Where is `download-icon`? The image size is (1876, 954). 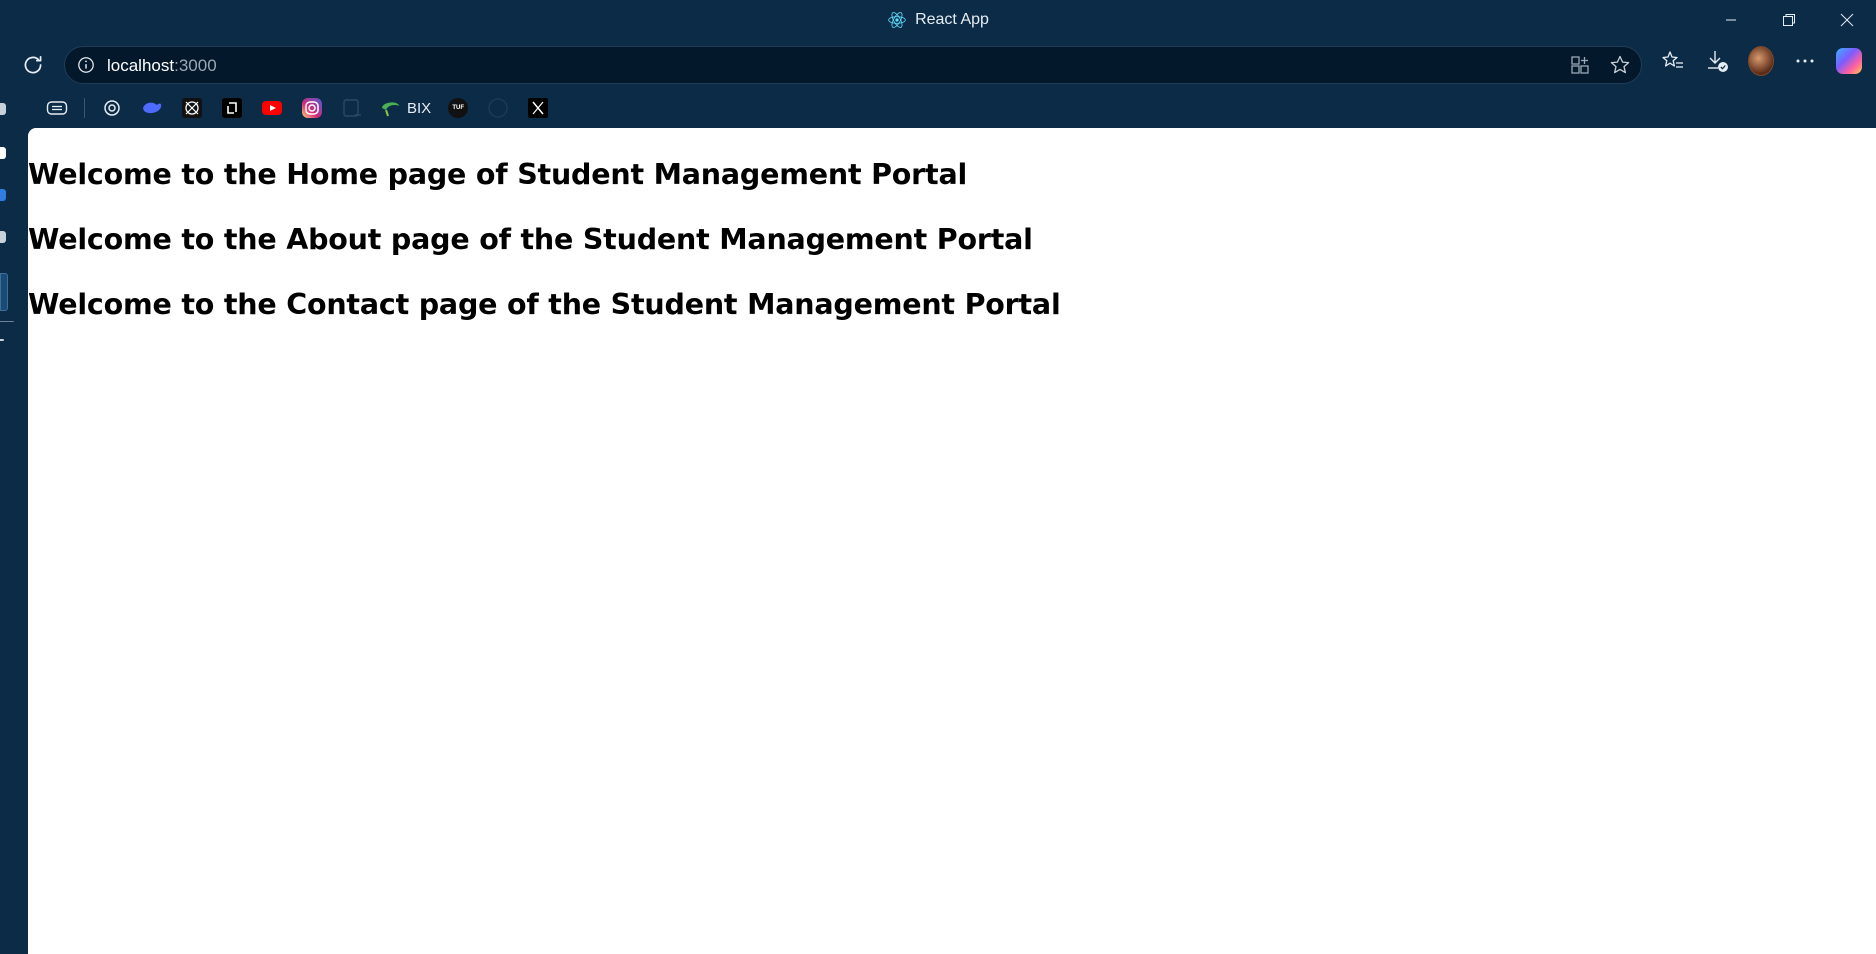 download-icon is located at coordinates (1718, 61).